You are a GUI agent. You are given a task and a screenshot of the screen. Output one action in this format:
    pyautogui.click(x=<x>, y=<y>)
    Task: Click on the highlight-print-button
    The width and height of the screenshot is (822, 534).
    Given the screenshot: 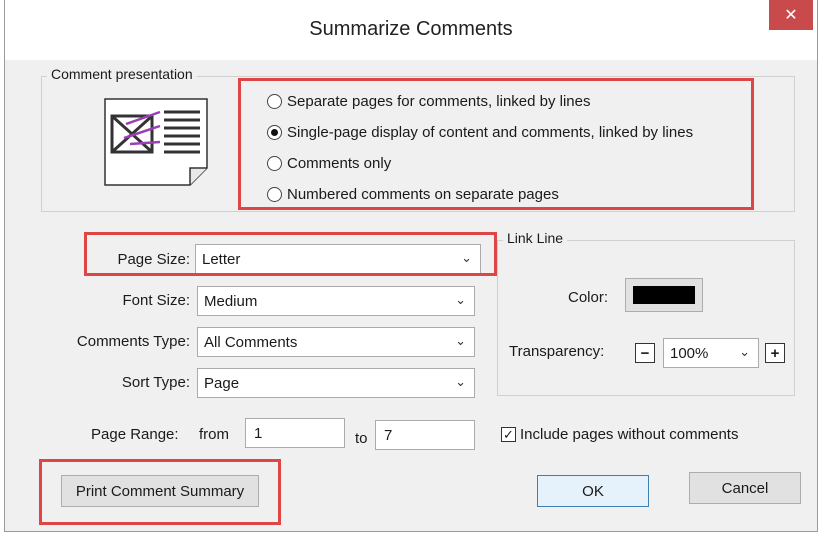 What is the action you would take?
    pyautogui.click(x=160, y=492)
    